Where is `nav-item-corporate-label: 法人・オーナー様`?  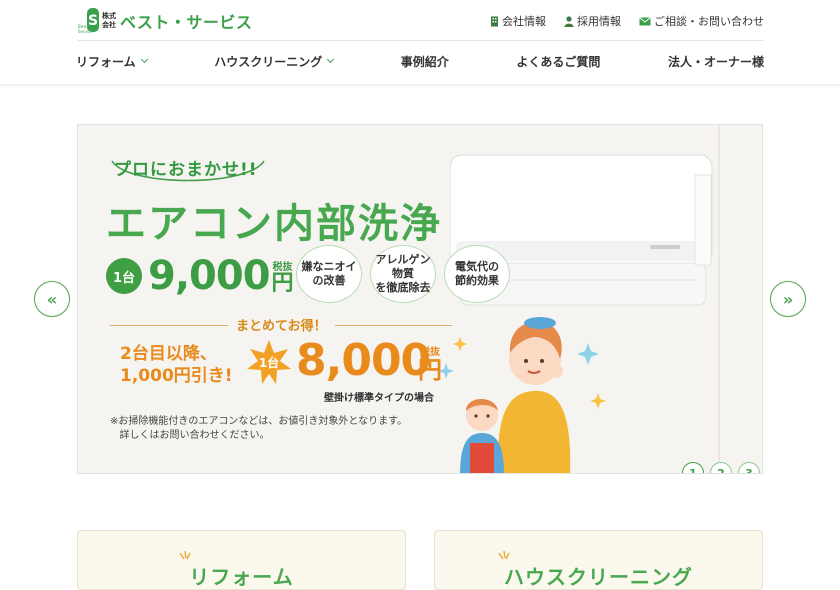 nav-item-corporate-label: 法人・オーナー様 is located at coordinates (715, 61).